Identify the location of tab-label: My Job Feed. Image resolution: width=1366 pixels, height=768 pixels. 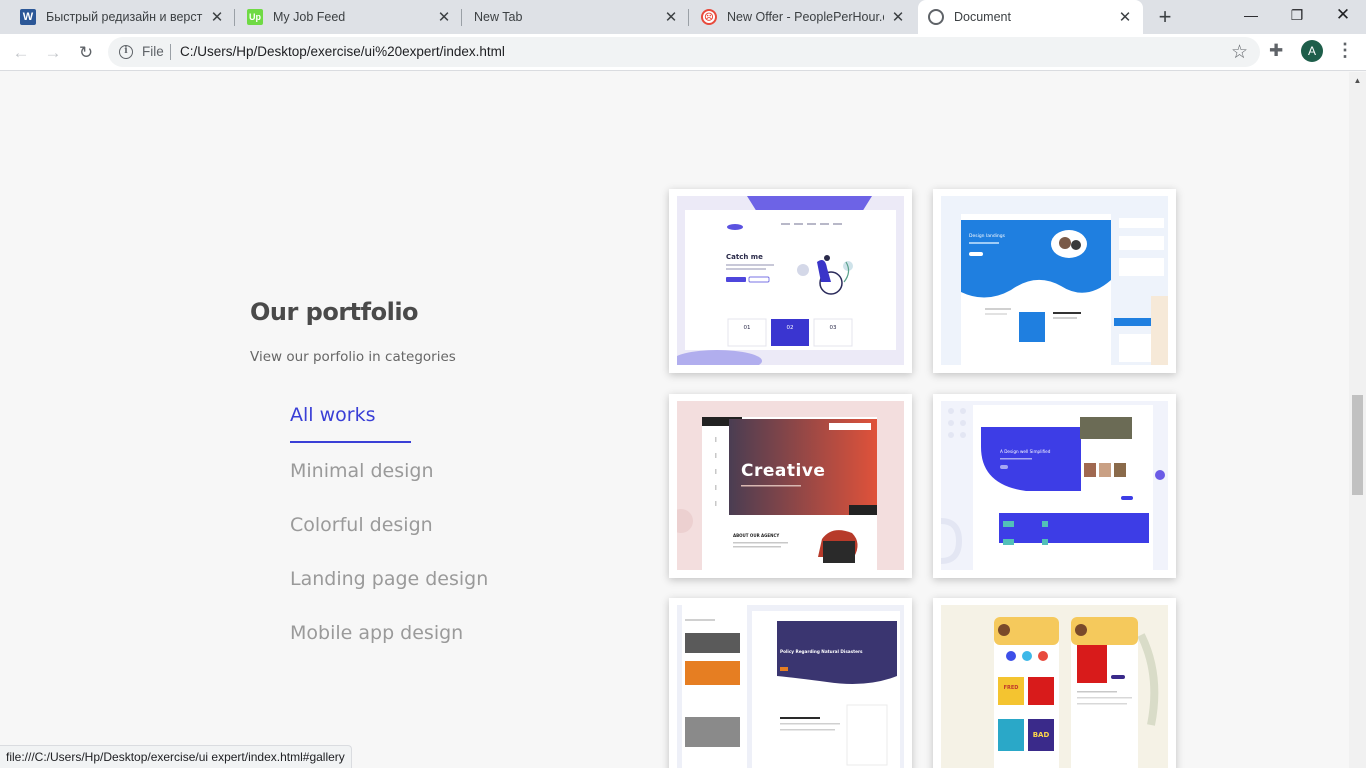
(309, 17).